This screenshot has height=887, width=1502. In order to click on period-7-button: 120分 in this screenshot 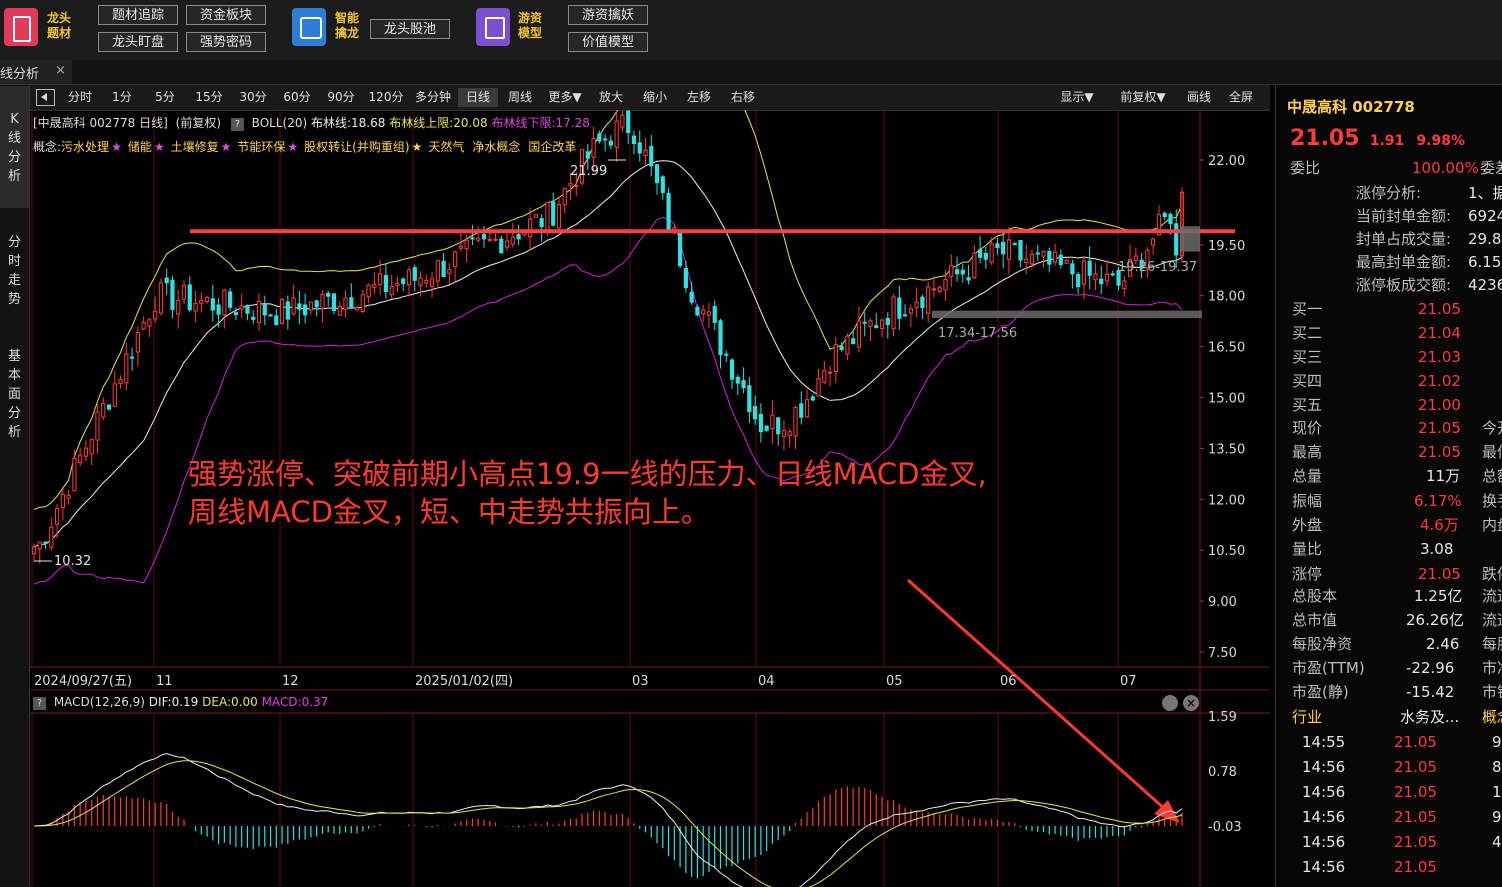, I will do `click(386, 97)`.